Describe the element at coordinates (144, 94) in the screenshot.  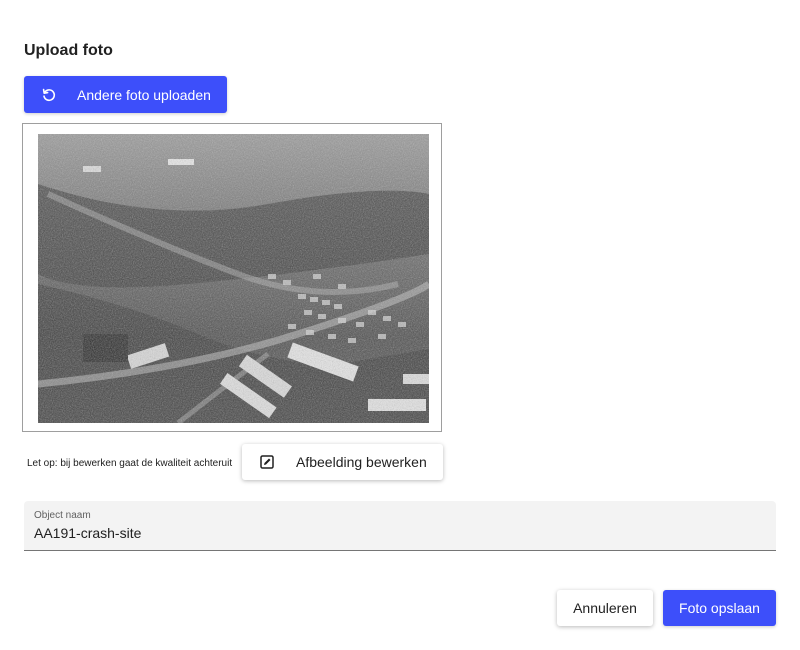
I see `upload-button-label: Andere foto uploaden` at that location.